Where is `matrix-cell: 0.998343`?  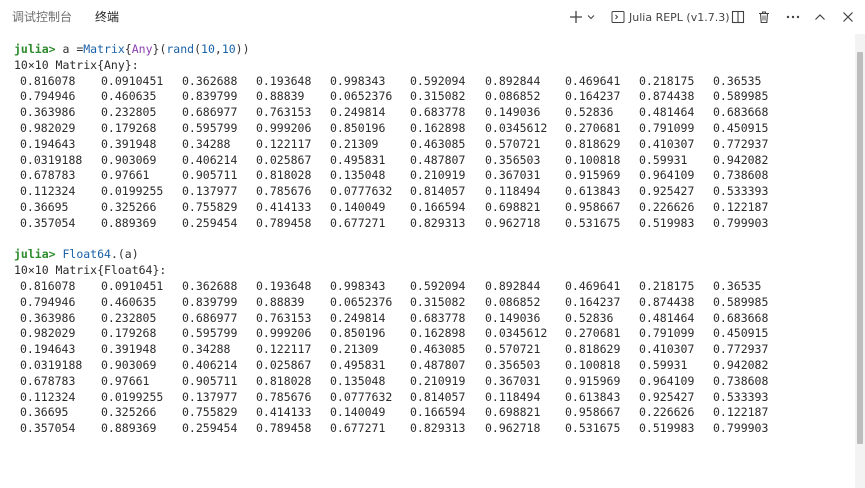
matrix-cell: 0.998343 is located at coordinates (358, 286).